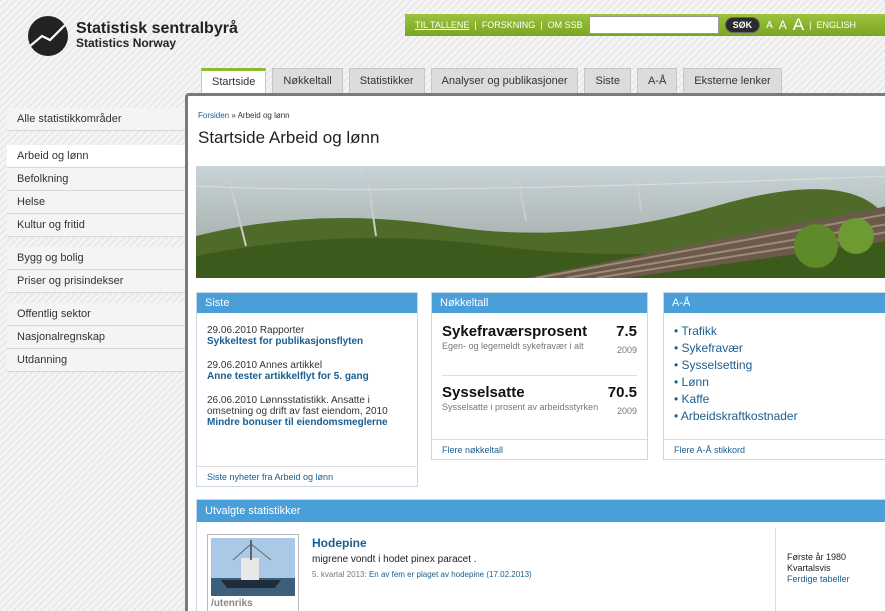 This screenshot has width=885, height=611. Describe the element at coordinates (699, 331) in the screenshot. I see `a-aa-link: Trafikk` at that location.